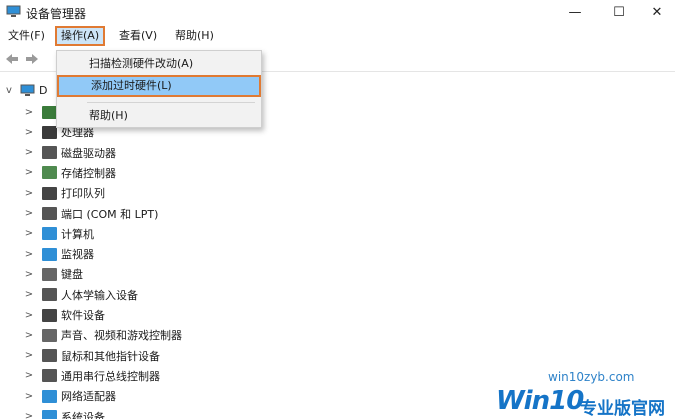 The image size is (675, 419). What do you see at coordinates (49, 112) in the screenshot?
I see `network-card-icon` at bounding box center [49, 112].